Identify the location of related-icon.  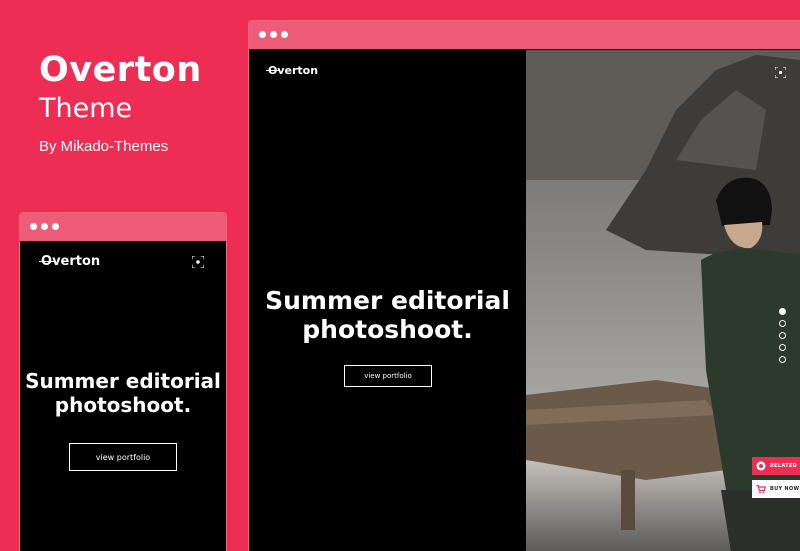
(761, 466).